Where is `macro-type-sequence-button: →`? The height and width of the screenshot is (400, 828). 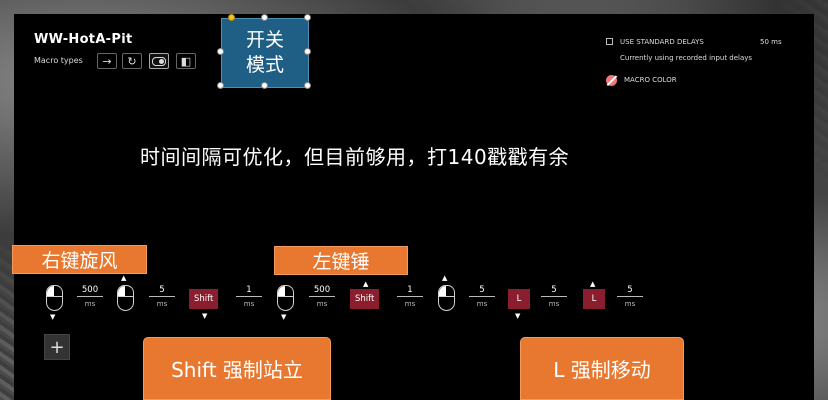 macro-type-sequence-button: → is located at coordinates (107, 61).